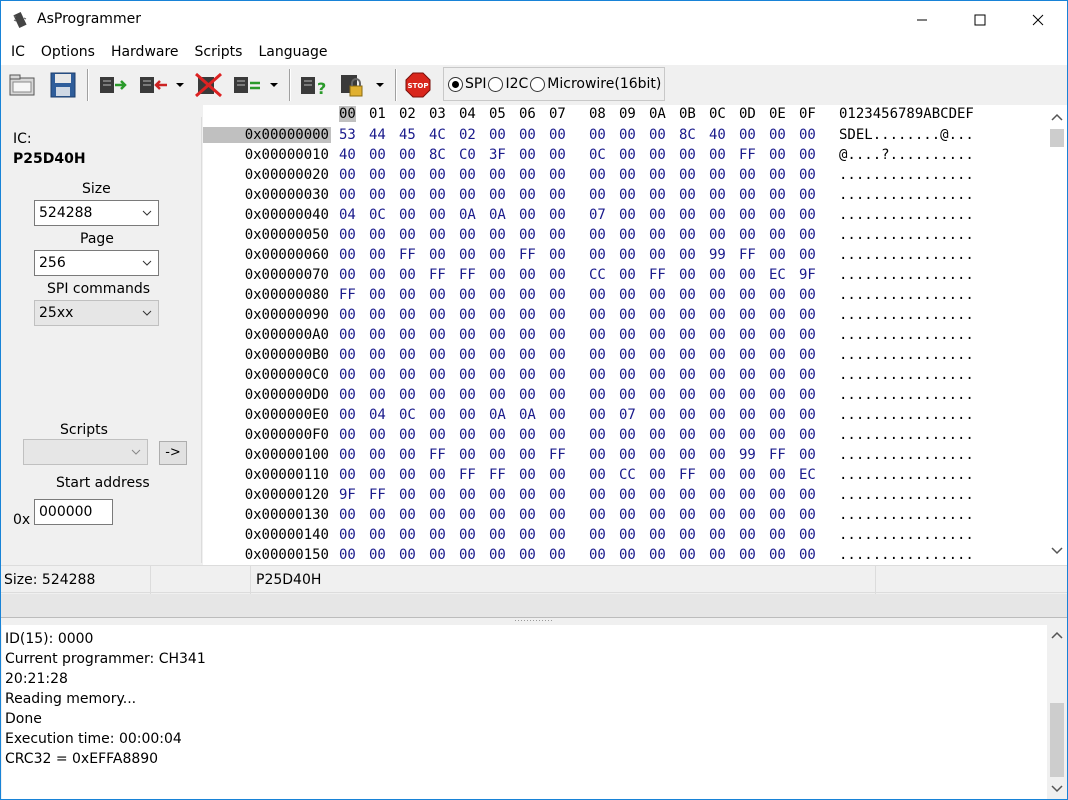  I want to click on page-select: 256, so click(96, 263).